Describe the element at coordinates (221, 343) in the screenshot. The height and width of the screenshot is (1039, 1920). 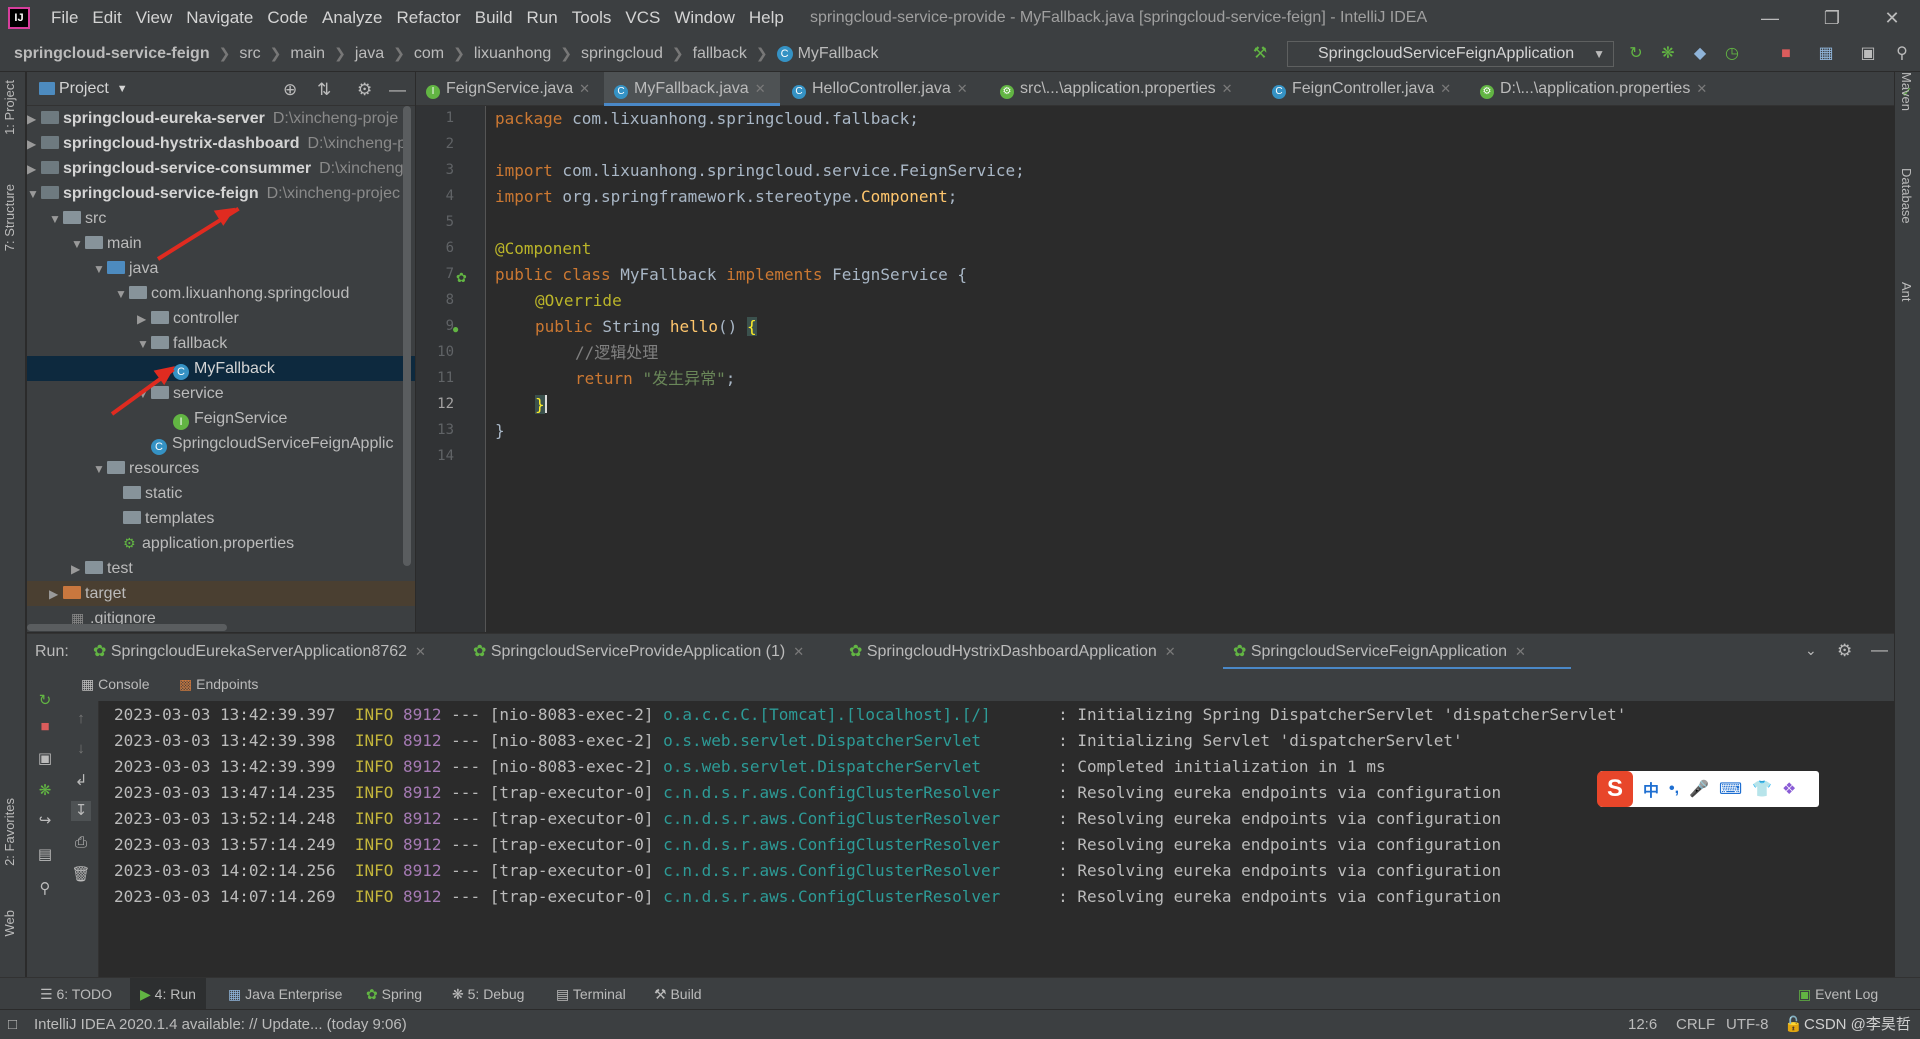
I see `tree-item: ▼ fallback` at that location.